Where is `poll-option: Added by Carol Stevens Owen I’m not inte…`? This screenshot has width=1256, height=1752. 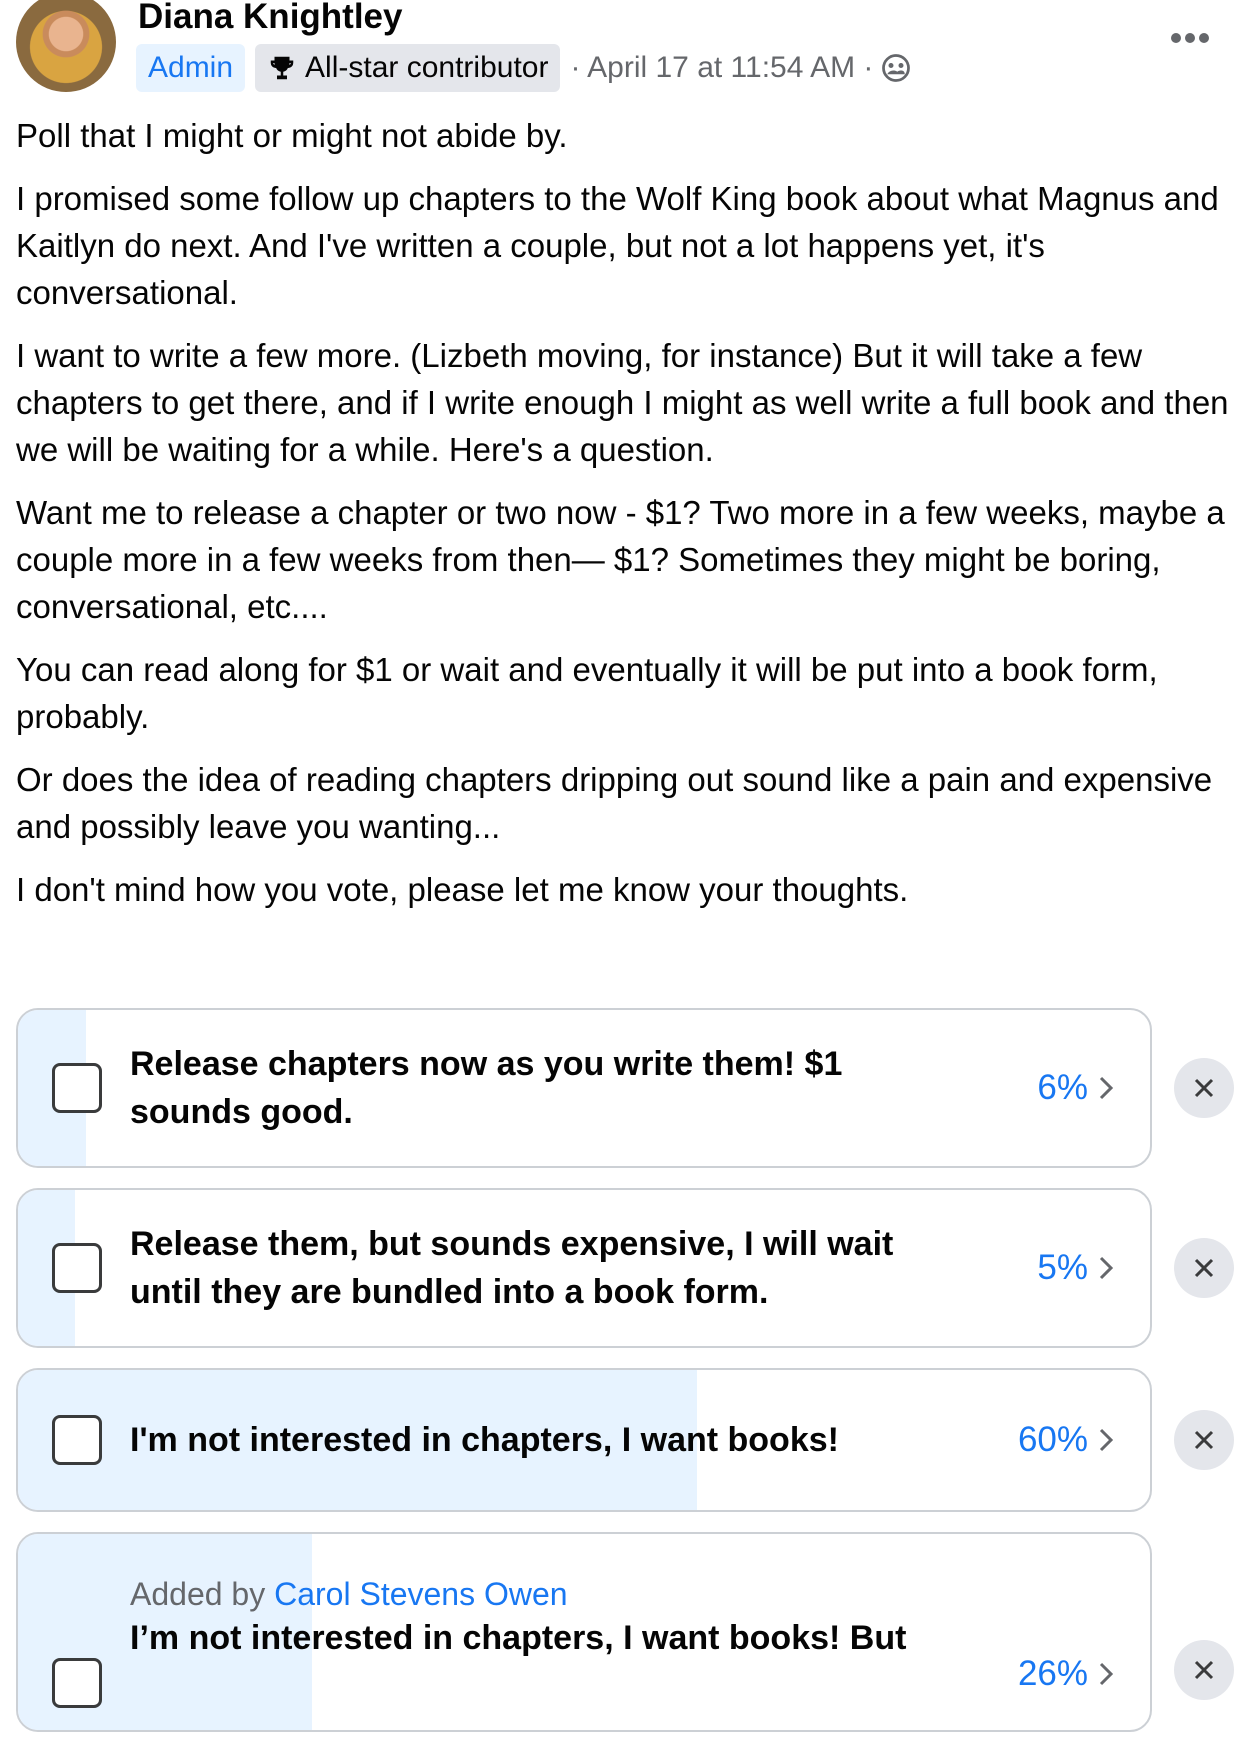
poll-option: Added by Carol Stevens Owen I’m not inte… is located at coordinates (626, 1632).